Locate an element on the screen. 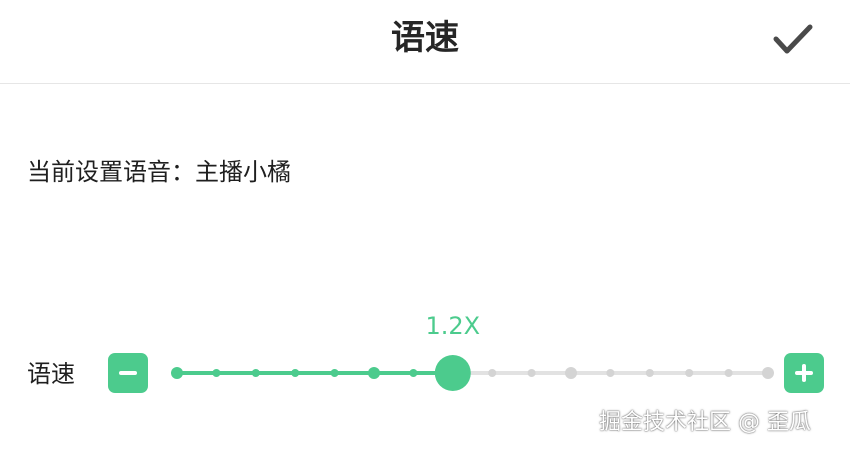 This screenshot has width=850, height=452. decrease-speed-button is located at coordinates (128, 373).